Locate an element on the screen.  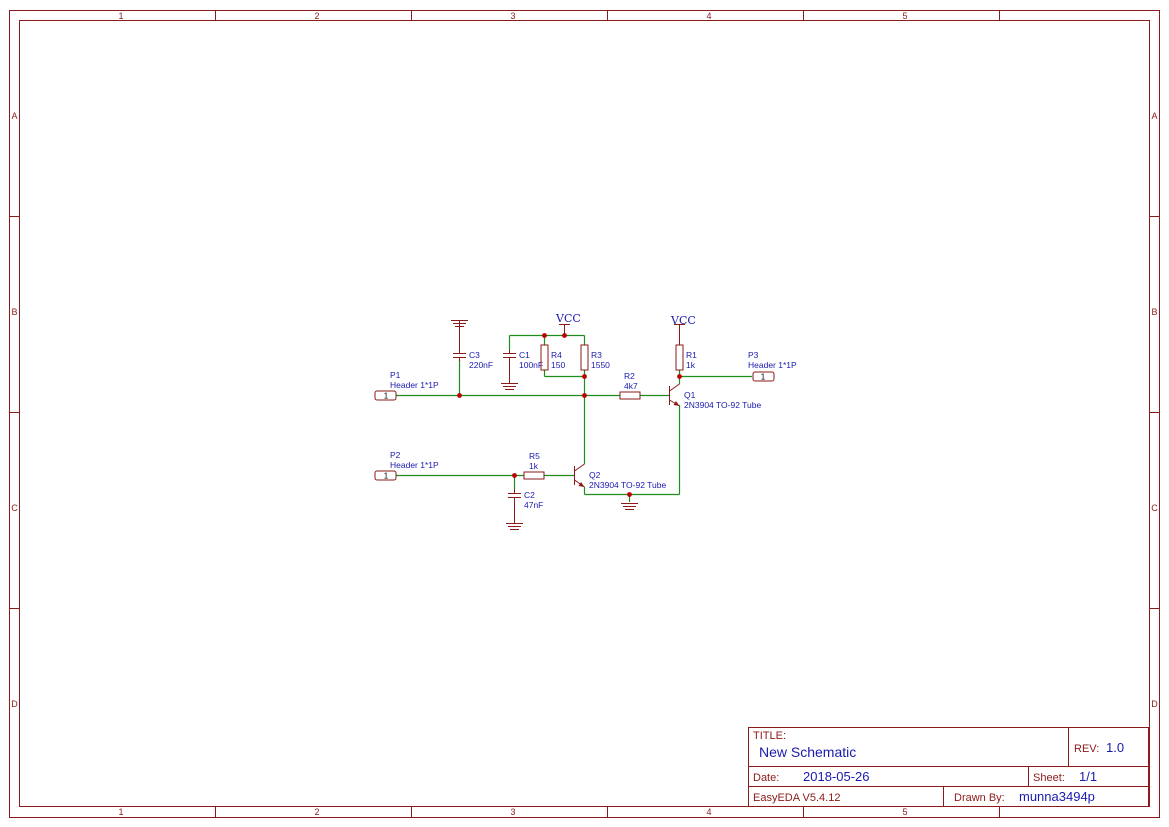
sheet-value: 1/1 is located at coordinates (1088, 776).